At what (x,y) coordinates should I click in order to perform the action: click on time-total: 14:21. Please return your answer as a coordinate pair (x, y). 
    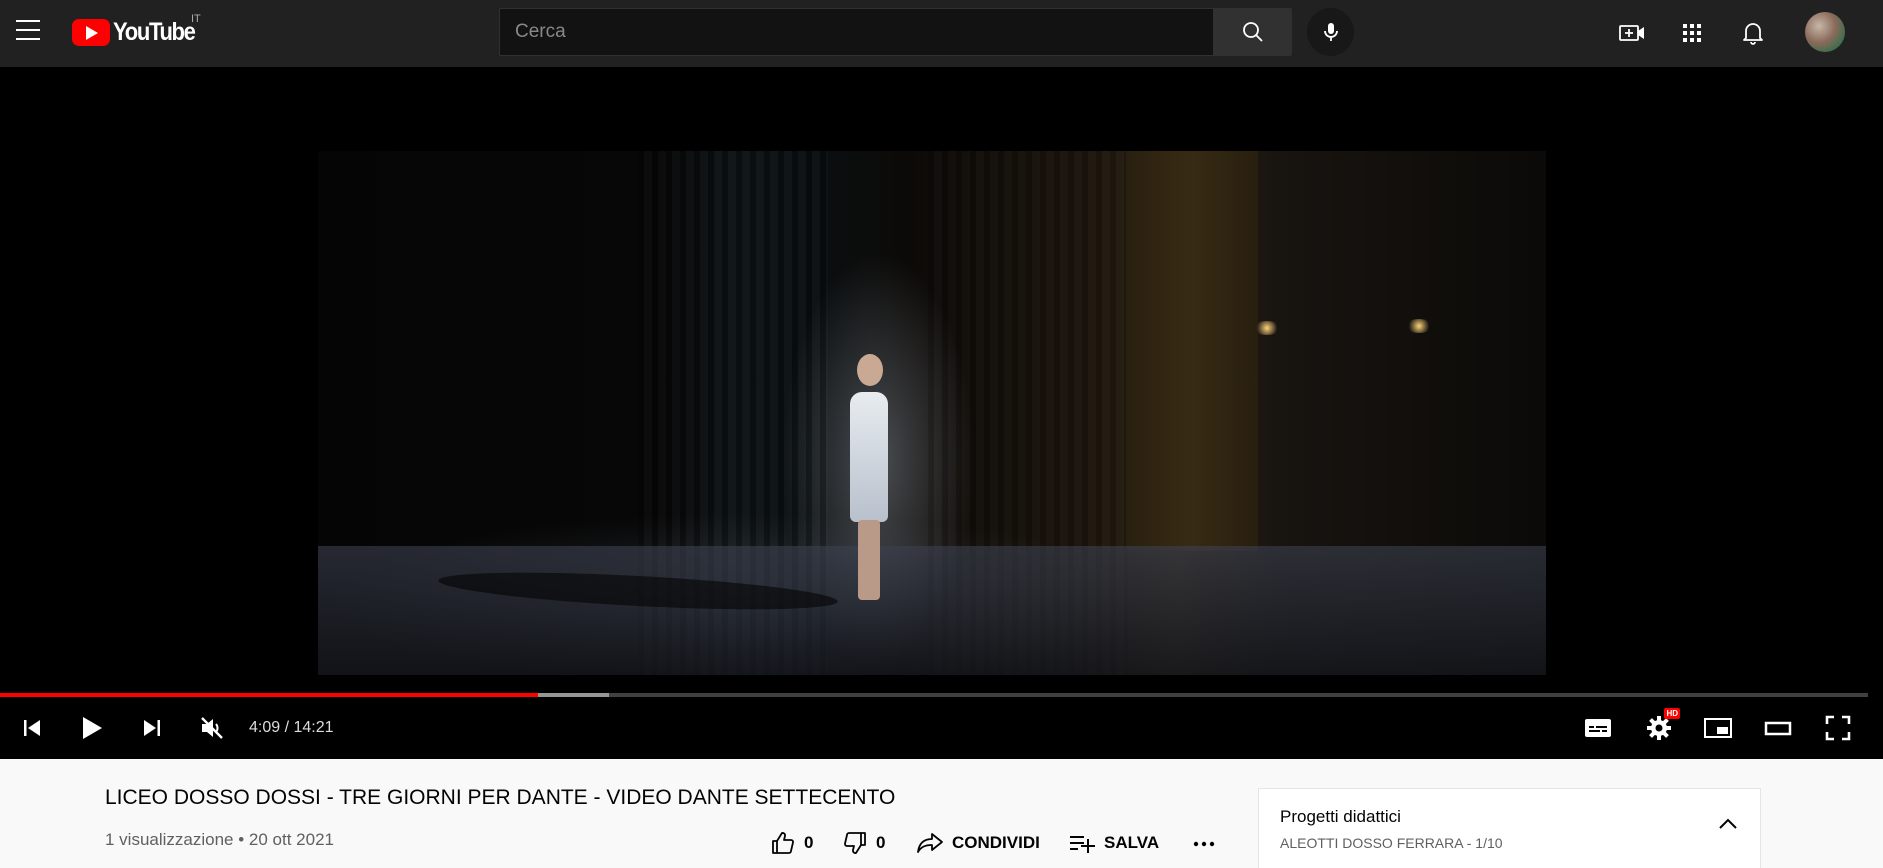
    Looking at the image, I should click on (313, 727).